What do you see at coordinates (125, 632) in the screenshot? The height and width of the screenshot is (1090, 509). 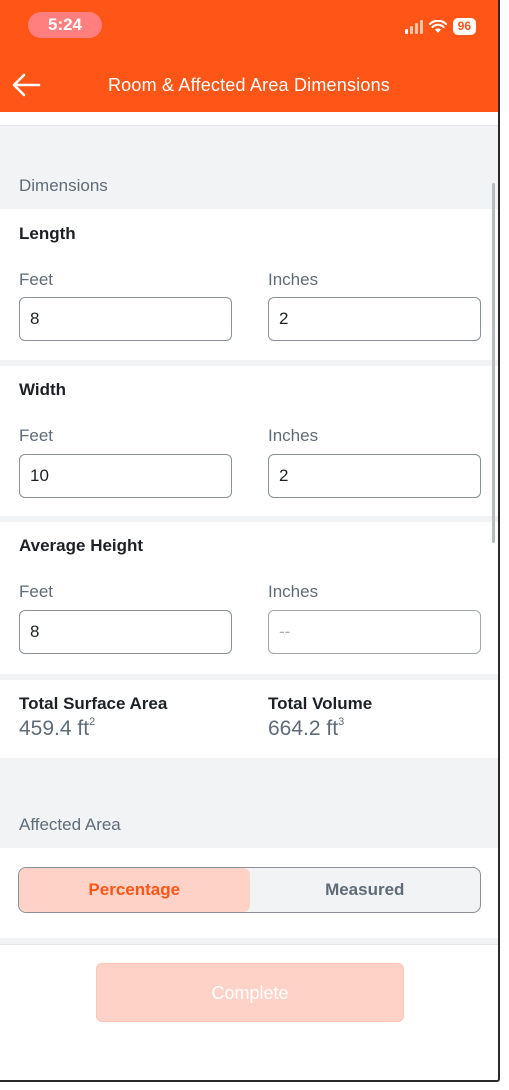 I see `height-feet-input: 8` at bounding box center [125, 632].